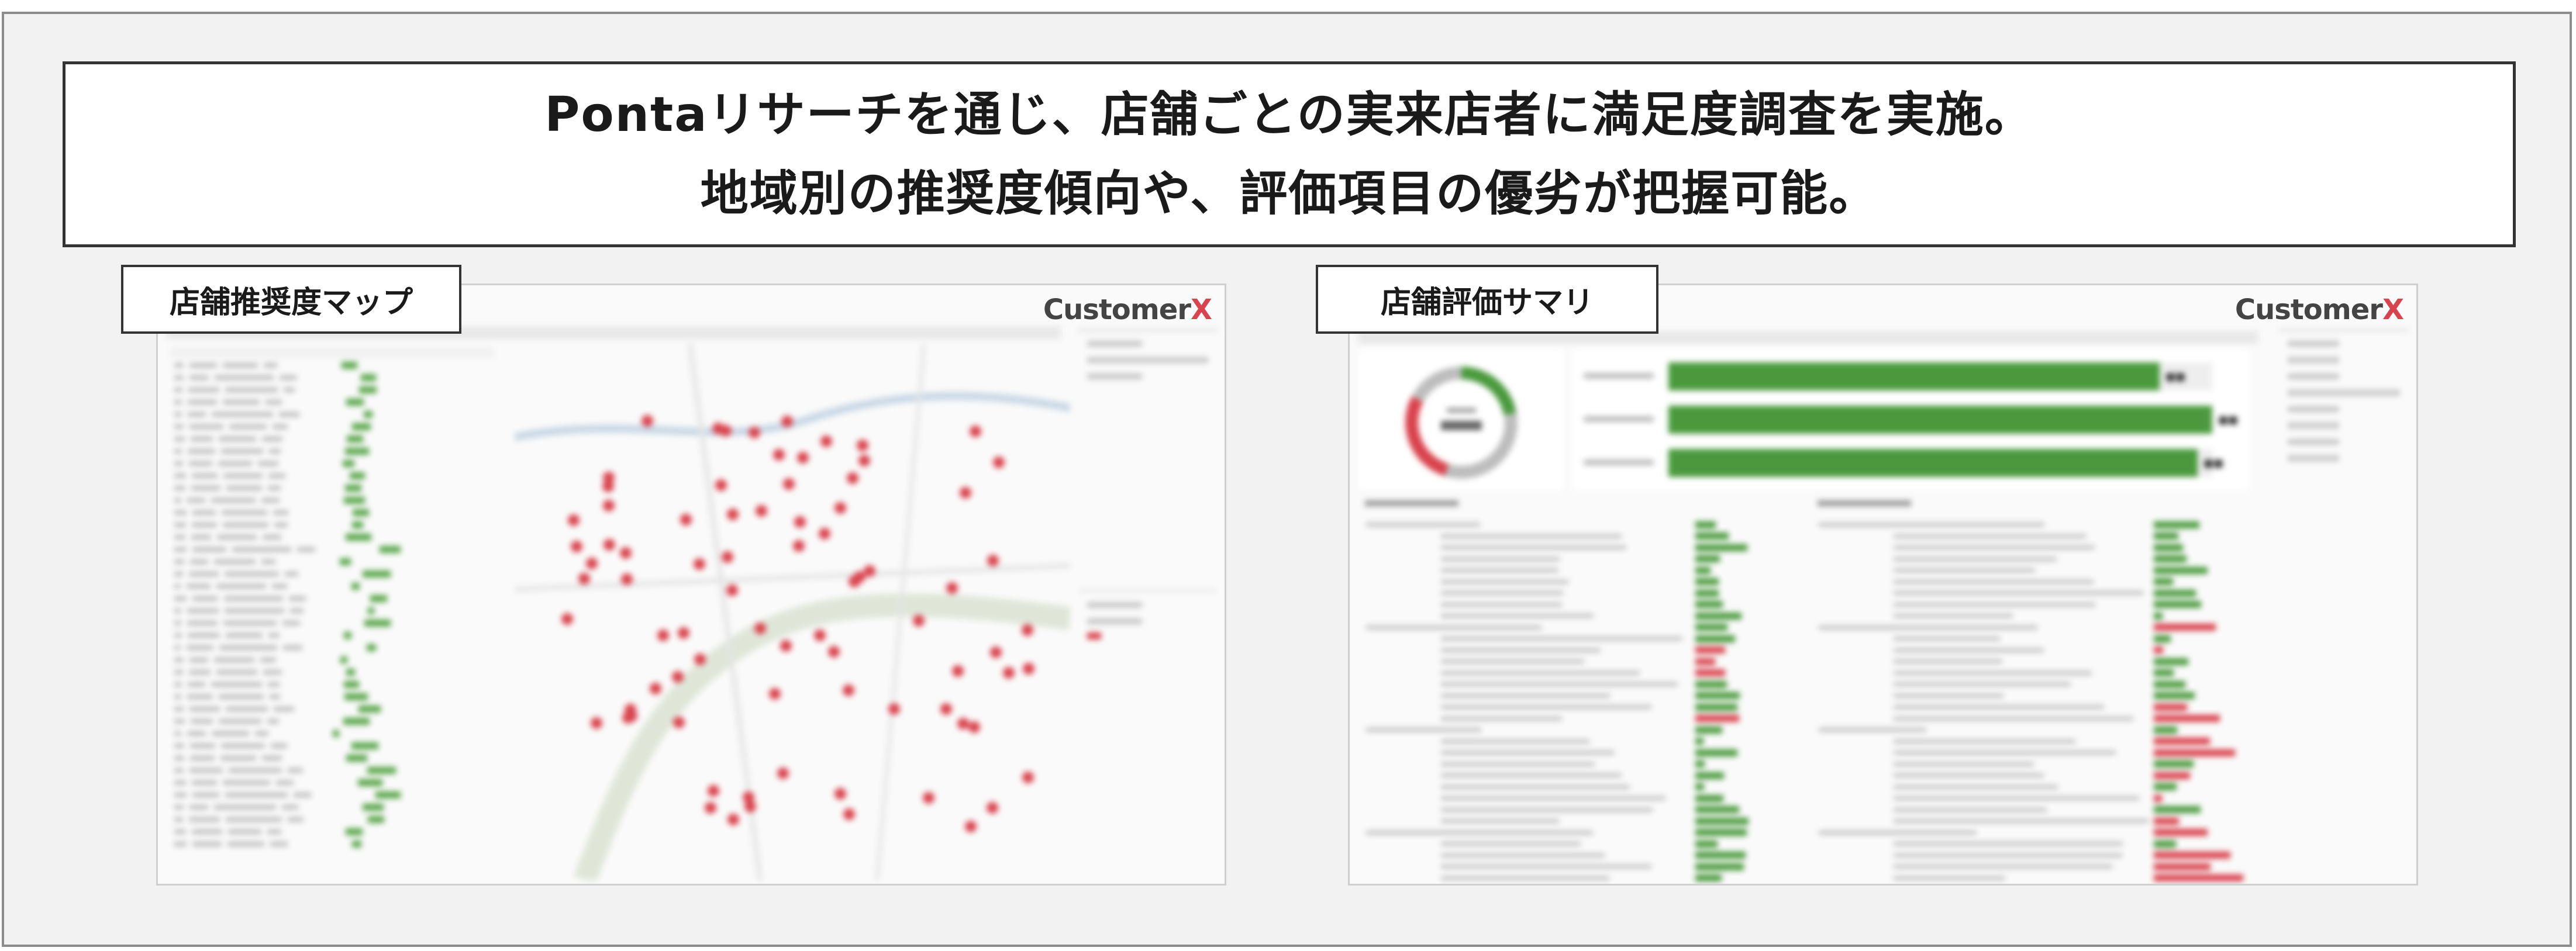  Describe the element at coordinates (291, 299) in the screenshot. I see `panel-tag-store-map: 店舗推奨度マップ` at that location.